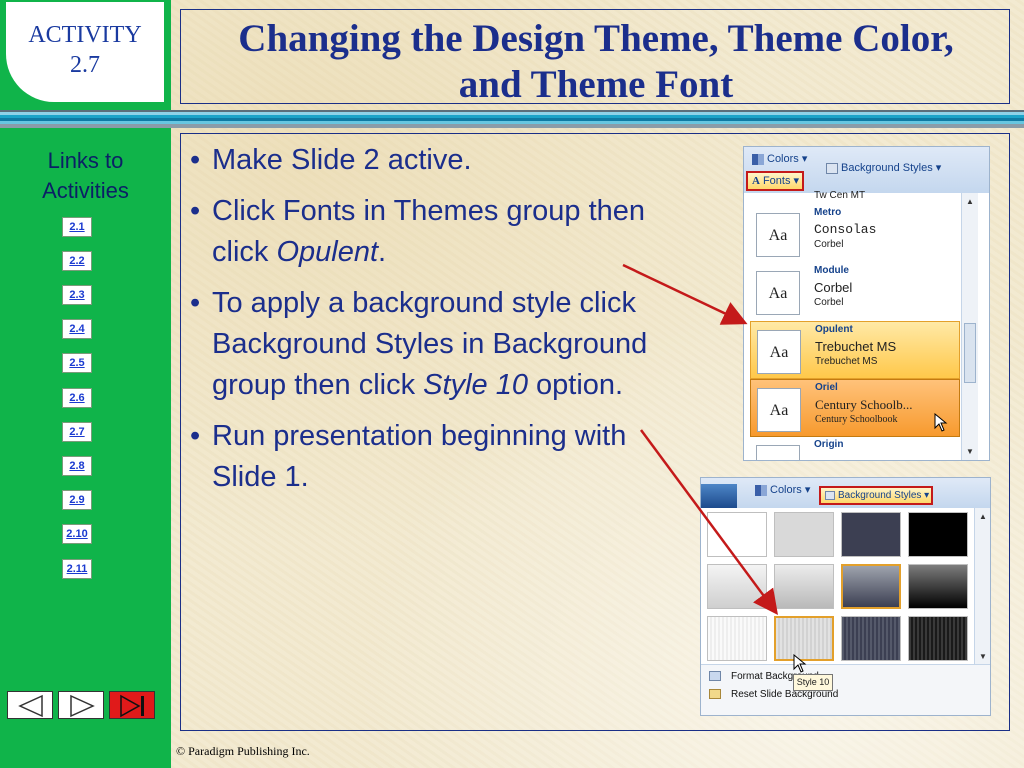 The height and width of the screenshot is (768, 1024). What do you see at coordinates (775, 181) in the screenshot?
I see `fonts-button: A Fonts ▾` at bounding box center [775, 181].